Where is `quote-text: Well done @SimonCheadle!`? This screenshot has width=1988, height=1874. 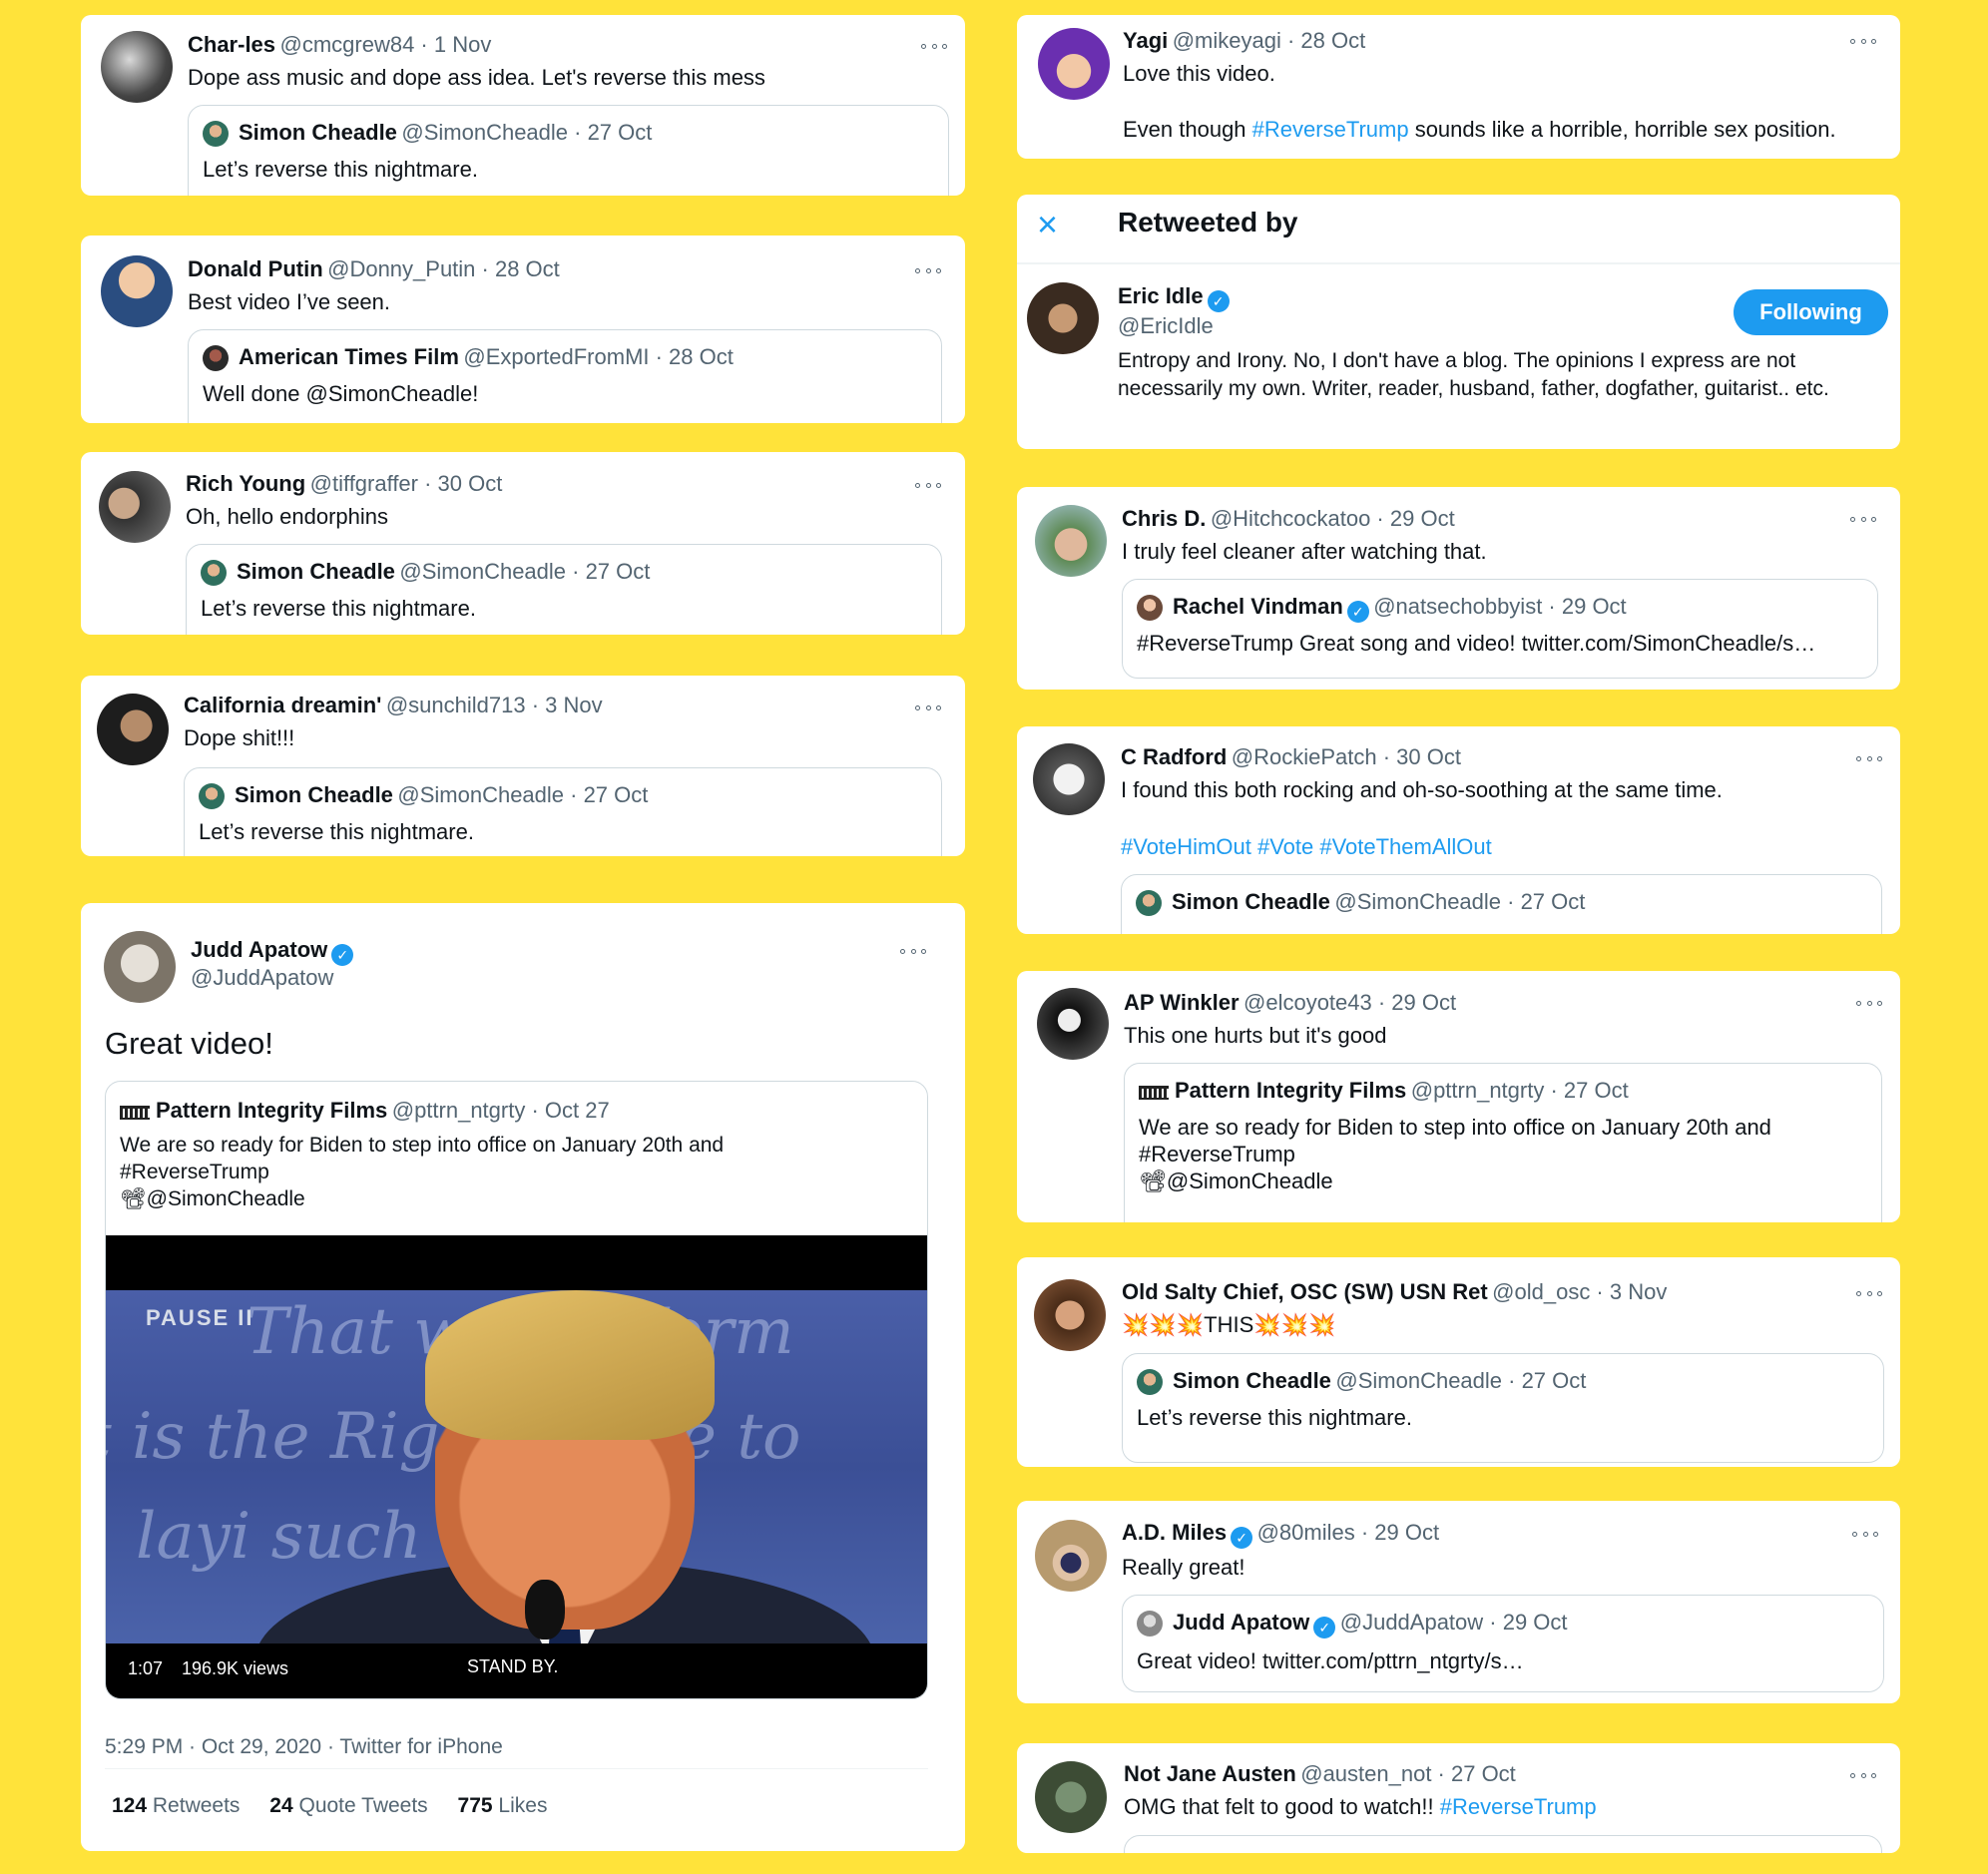
quote-text: Well done @SimonCheadle! is located at coordinates (341, 393).